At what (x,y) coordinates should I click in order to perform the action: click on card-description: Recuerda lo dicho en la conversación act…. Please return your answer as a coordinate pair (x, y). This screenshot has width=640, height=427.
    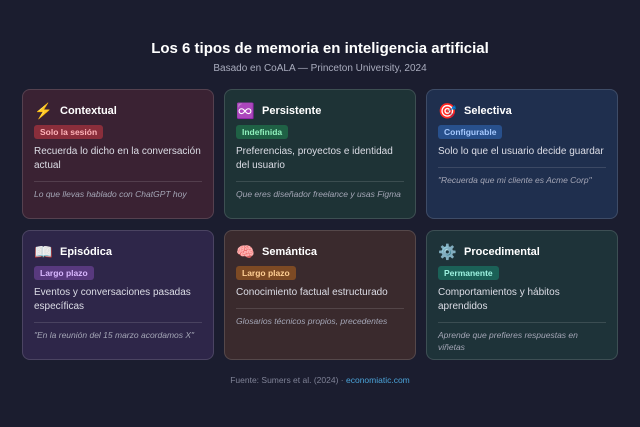
    Looking at the image, I should click on (117, 158).